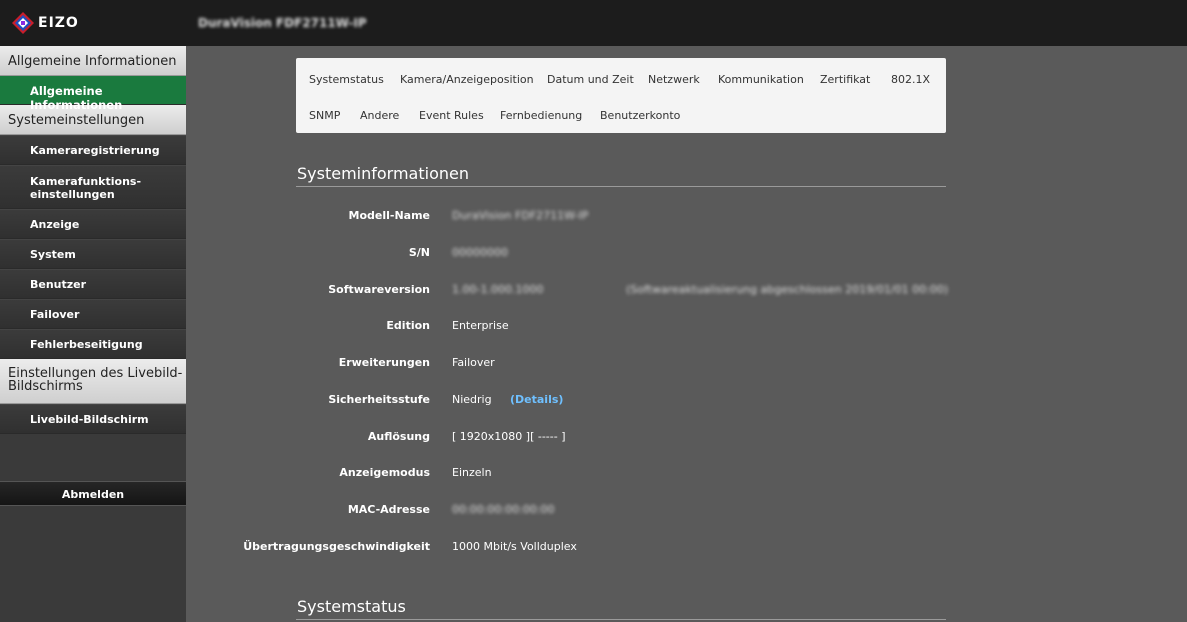 This screenshot has height=622, width=1187. I want to click on tab-benutzerkonto: Benutzerkonto, so click(640, 115).